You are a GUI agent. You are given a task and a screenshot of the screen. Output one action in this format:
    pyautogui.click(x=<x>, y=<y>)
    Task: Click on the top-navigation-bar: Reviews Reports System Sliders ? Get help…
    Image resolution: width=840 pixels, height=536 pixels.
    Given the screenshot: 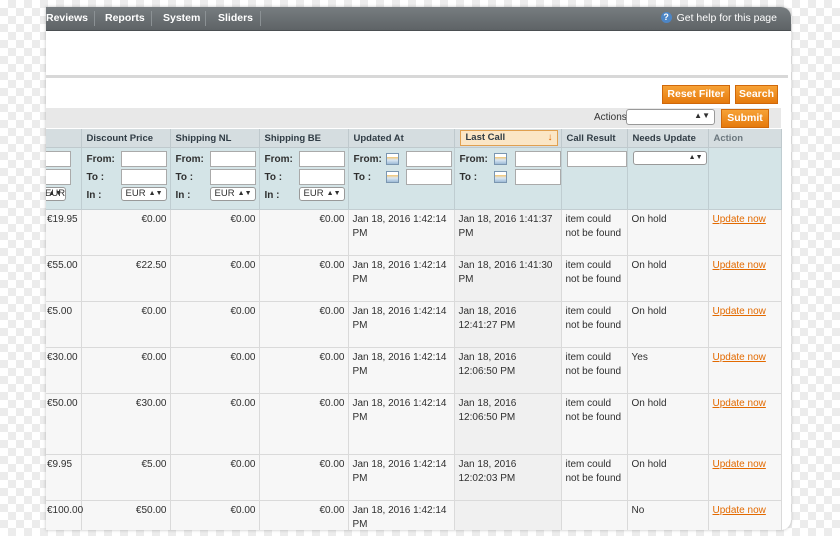 What is the action you would take?
    pyautogui.click(x=418, y=19)
    